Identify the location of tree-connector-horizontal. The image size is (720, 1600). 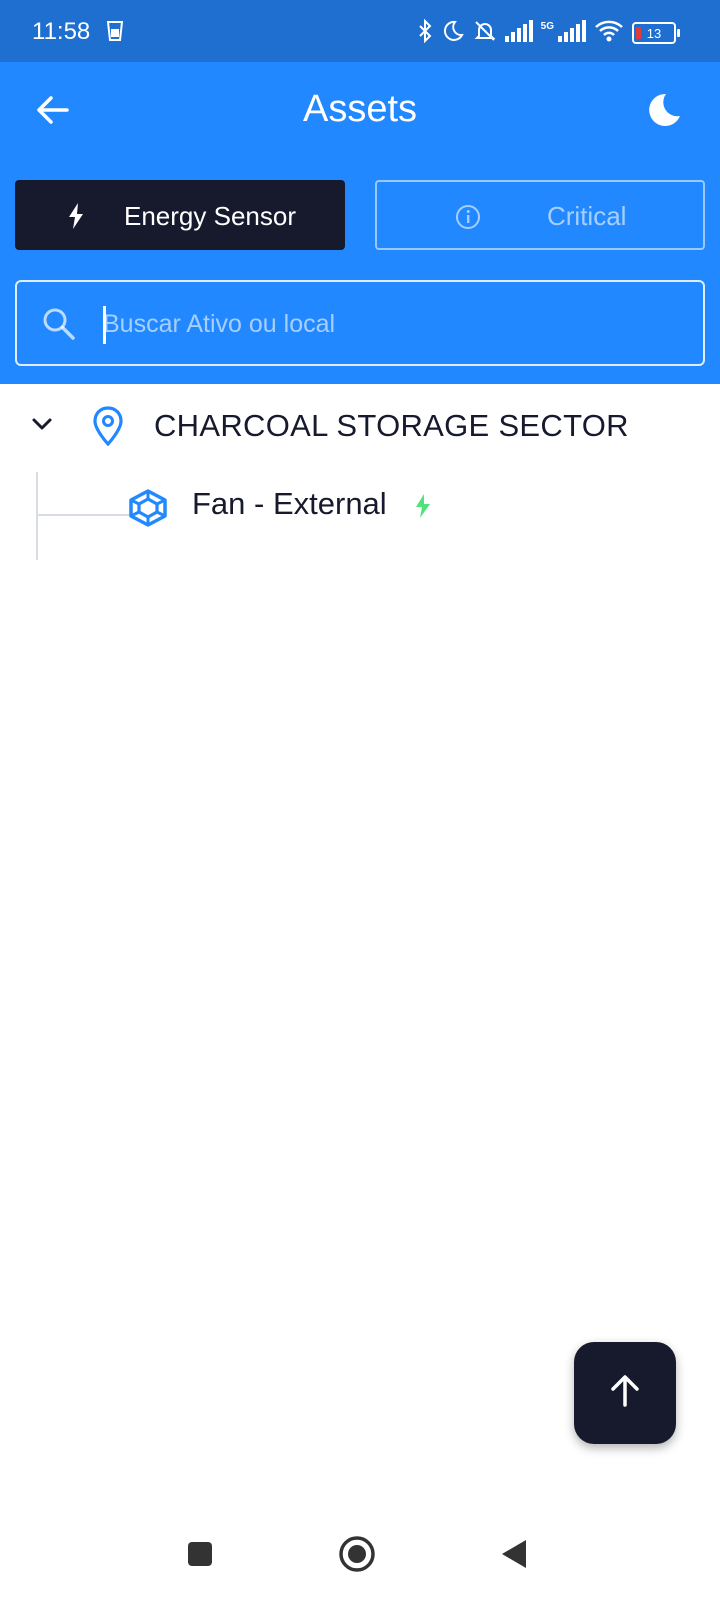
(84, 515).